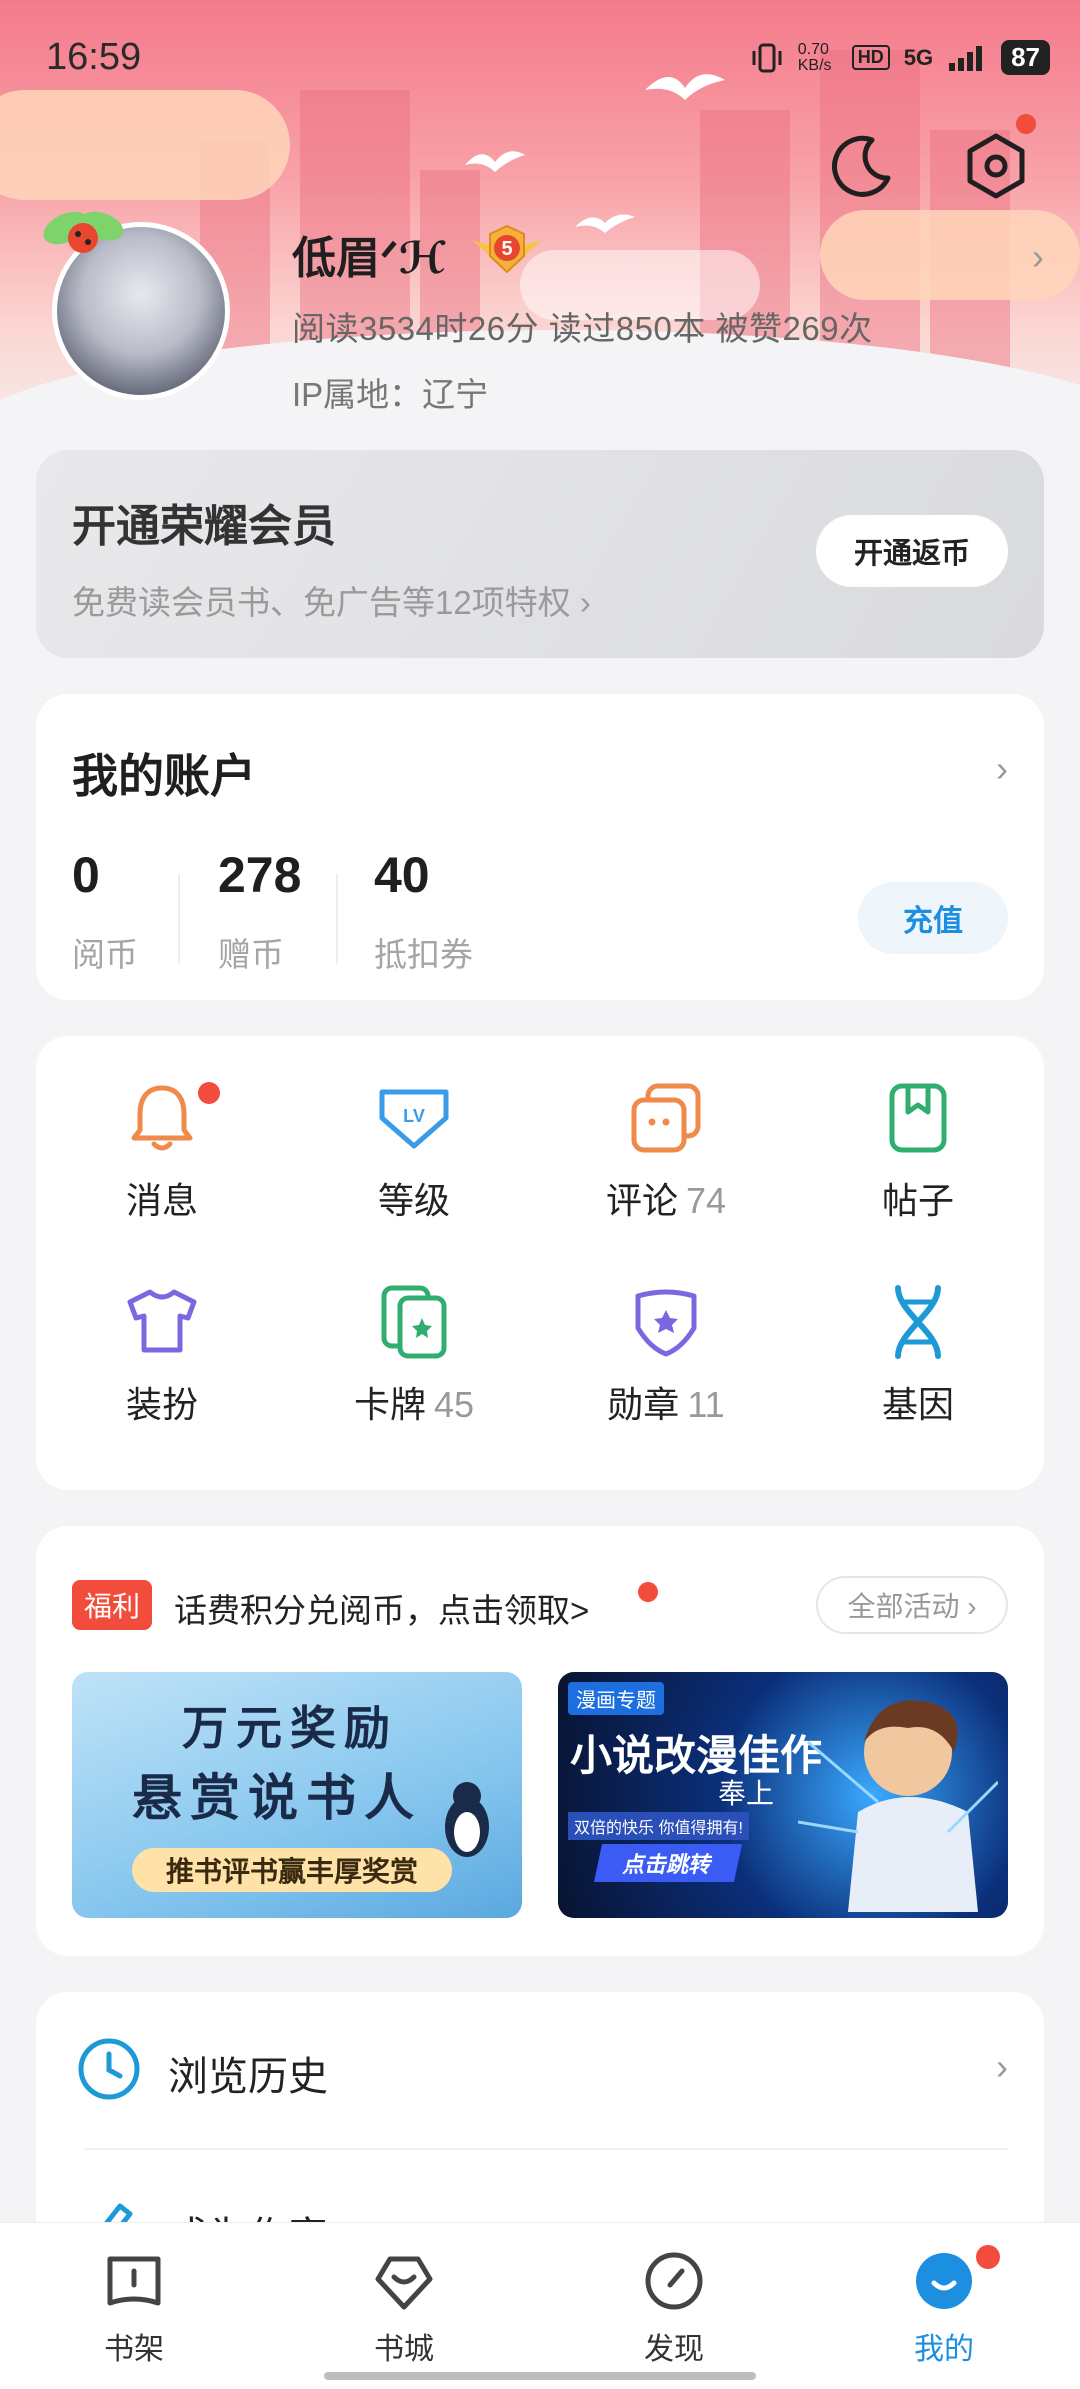  What do you see at coordinates (381, 1608) in the screenshot?
I see `welfare-promo-link: 话费积分兑阅币，点击领取>` at bounding box center [381, 1608].